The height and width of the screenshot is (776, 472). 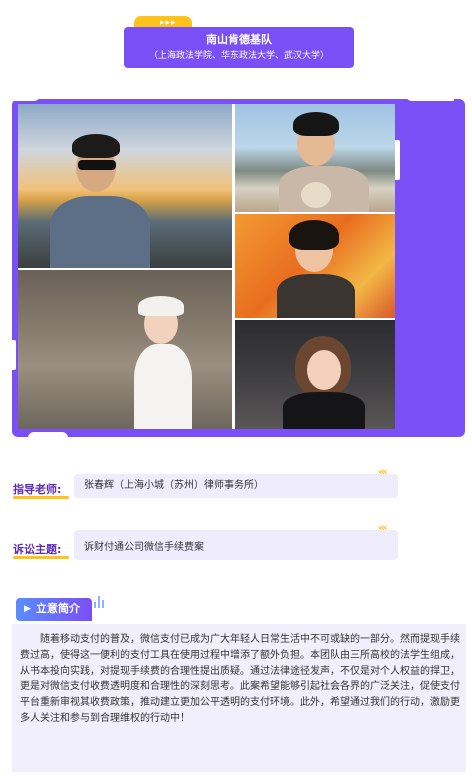 I want to click on advisor-value: 张春辉（上海小城（苏州）律师事务所）, so click(x=174, y=485).